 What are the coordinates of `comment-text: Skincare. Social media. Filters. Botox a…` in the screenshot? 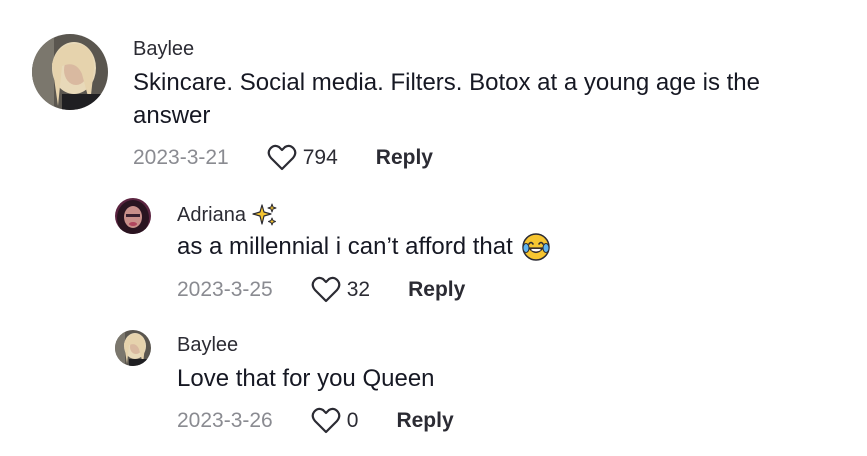 It's located at (446, 99).